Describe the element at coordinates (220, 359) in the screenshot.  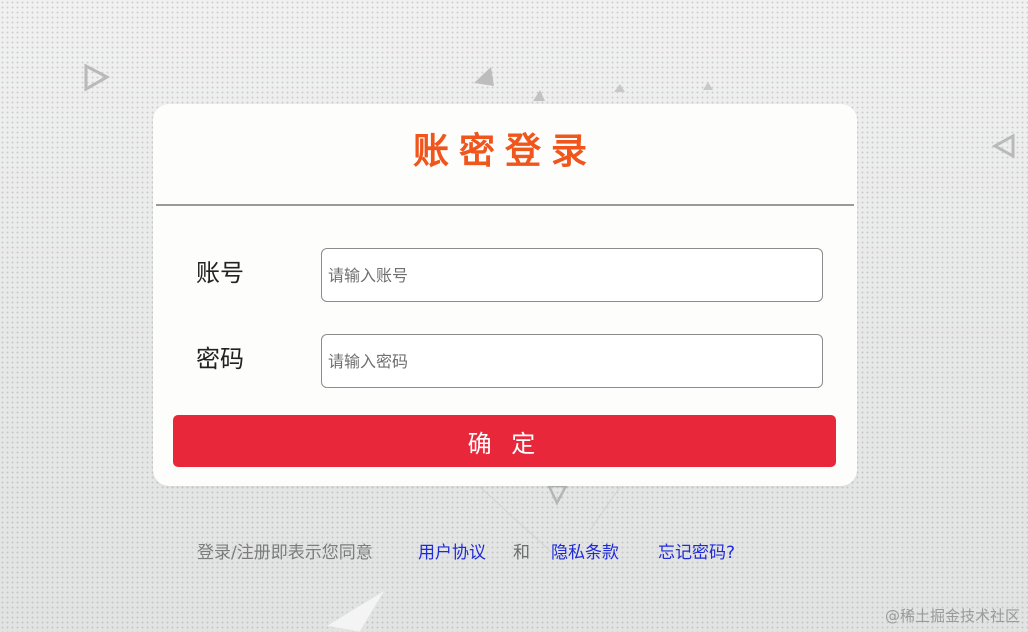
I see `password-label: 密码` at that location.